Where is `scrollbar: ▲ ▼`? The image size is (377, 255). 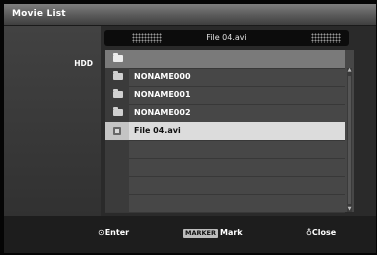
scrollbar: ▲ ▼ is located at coordinates (349, 140).